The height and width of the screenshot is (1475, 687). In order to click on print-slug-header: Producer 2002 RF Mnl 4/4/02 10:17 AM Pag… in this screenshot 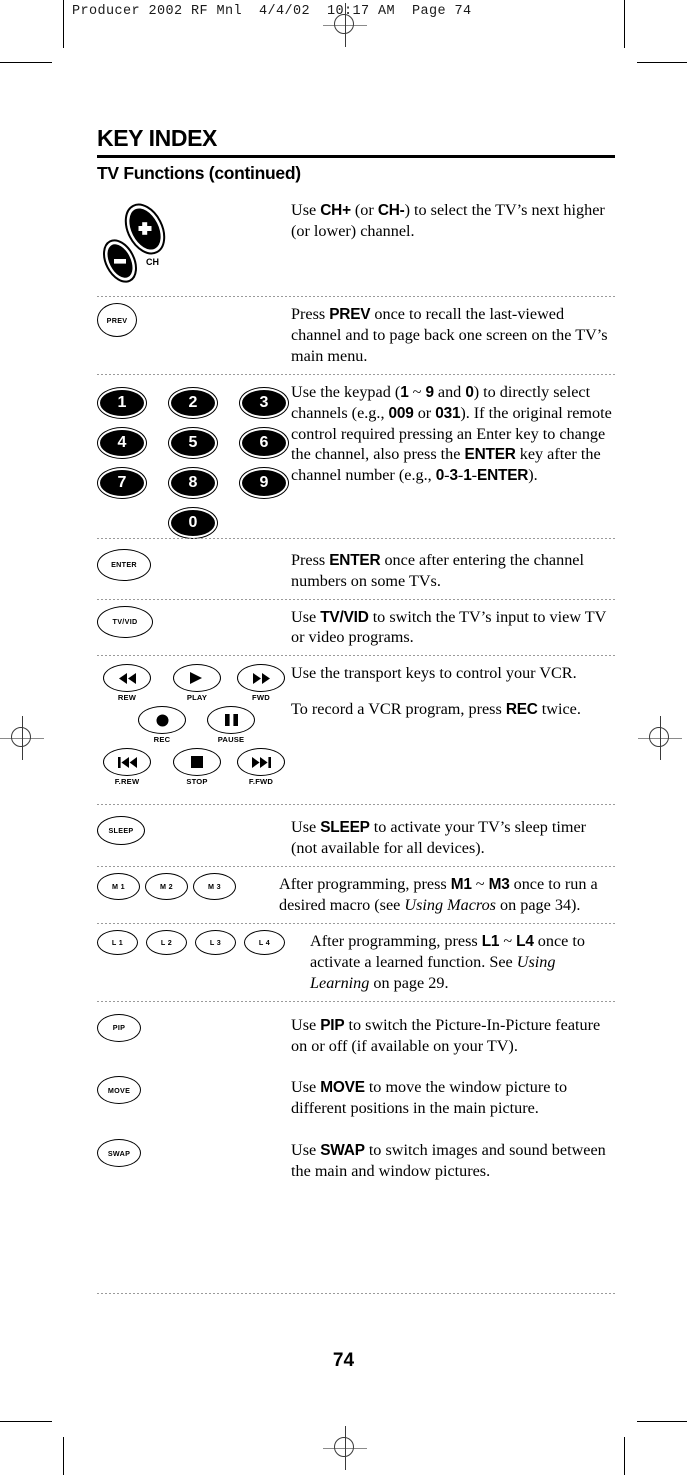, I will do `click(272, 11)`.